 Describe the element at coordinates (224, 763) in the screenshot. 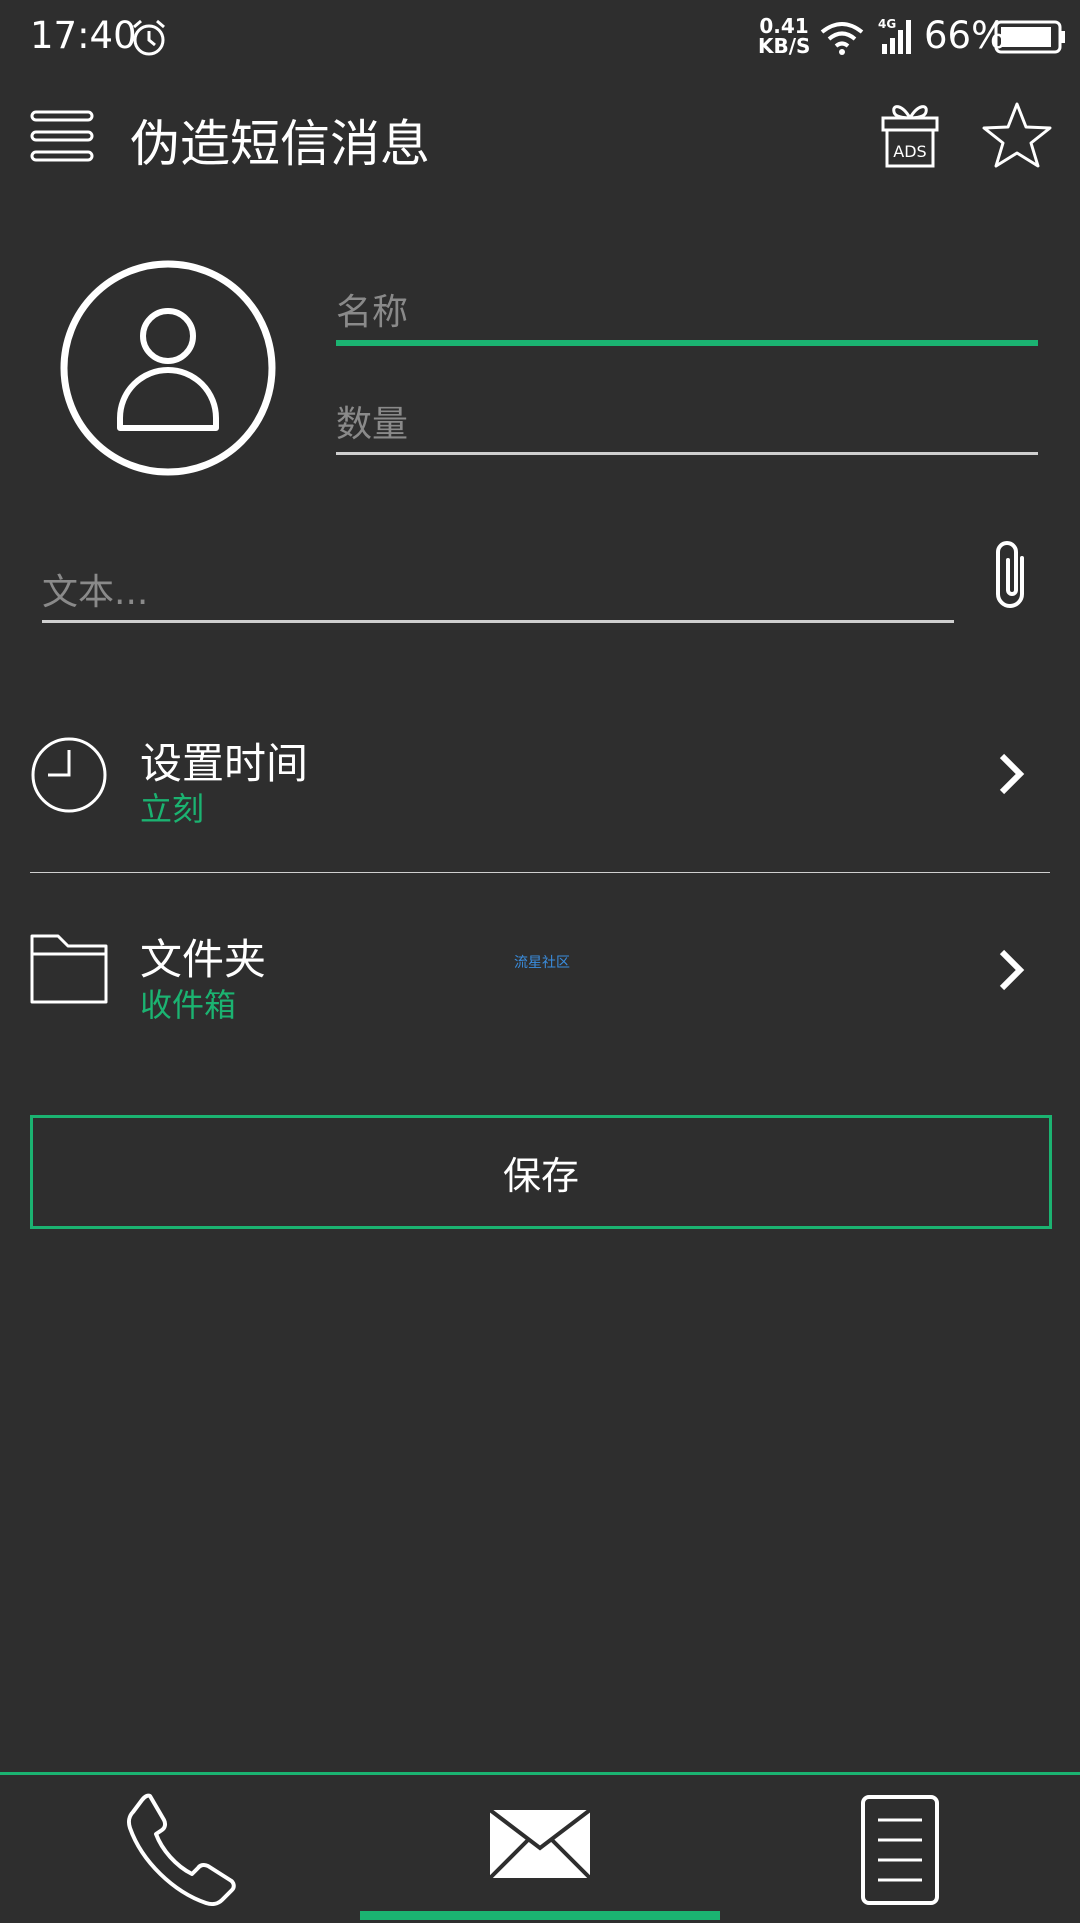

I see `set-time-label: 设置时间` at that location.